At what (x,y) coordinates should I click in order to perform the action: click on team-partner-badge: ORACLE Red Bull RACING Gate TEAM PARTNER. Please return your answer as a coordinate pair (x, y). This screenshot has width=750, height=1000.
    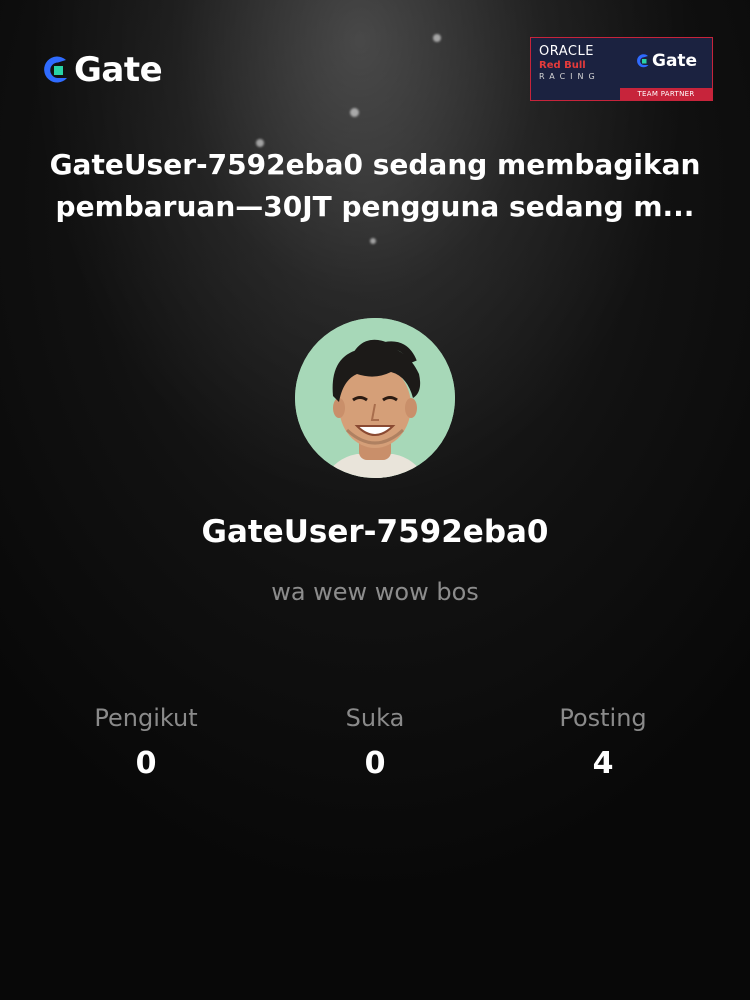
    Looking at the image, I should click on (621, 69).